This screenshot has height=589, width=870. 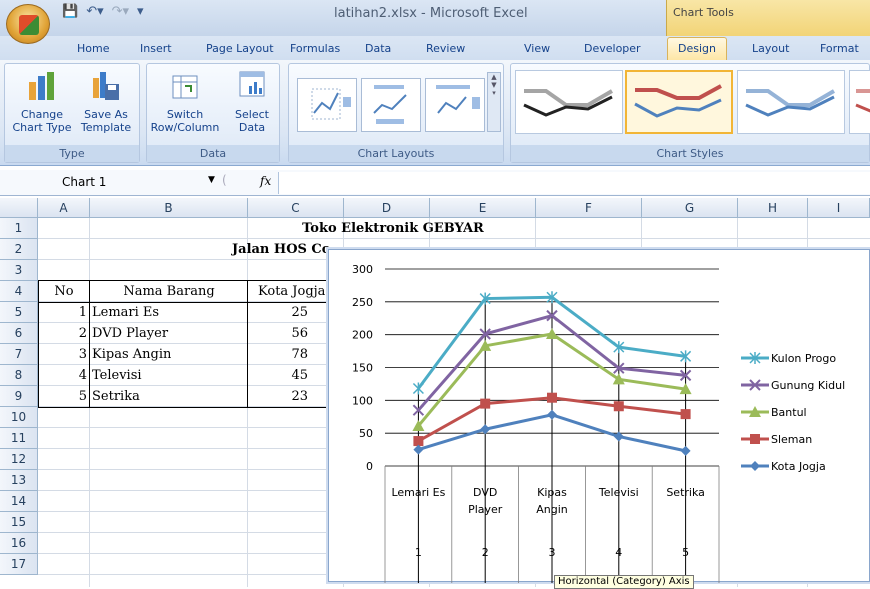 I want to click on office-button, so click(x=28, y=24).